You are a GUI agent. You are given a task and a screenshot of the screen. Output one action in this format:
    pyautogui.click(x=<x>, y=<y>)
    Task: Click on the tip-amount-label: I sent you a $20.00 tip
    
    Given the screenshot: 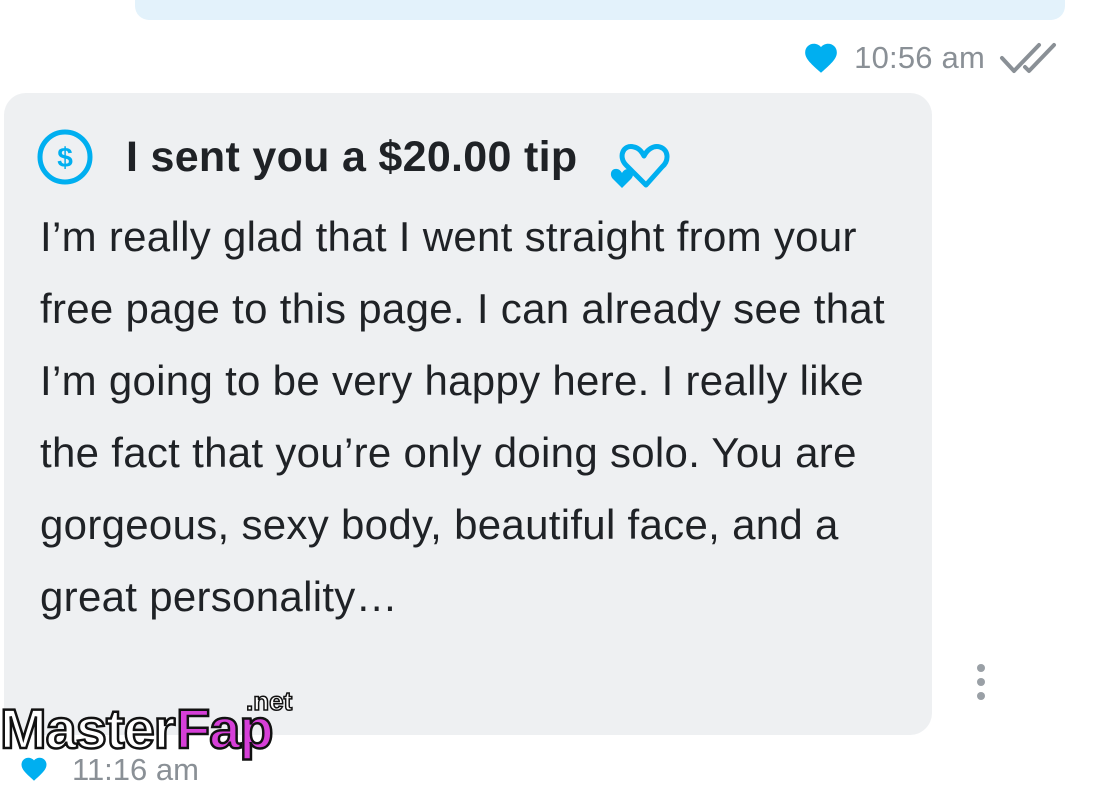 What is the action you would take?
    pyautogui.click(x=352, y=156)
    